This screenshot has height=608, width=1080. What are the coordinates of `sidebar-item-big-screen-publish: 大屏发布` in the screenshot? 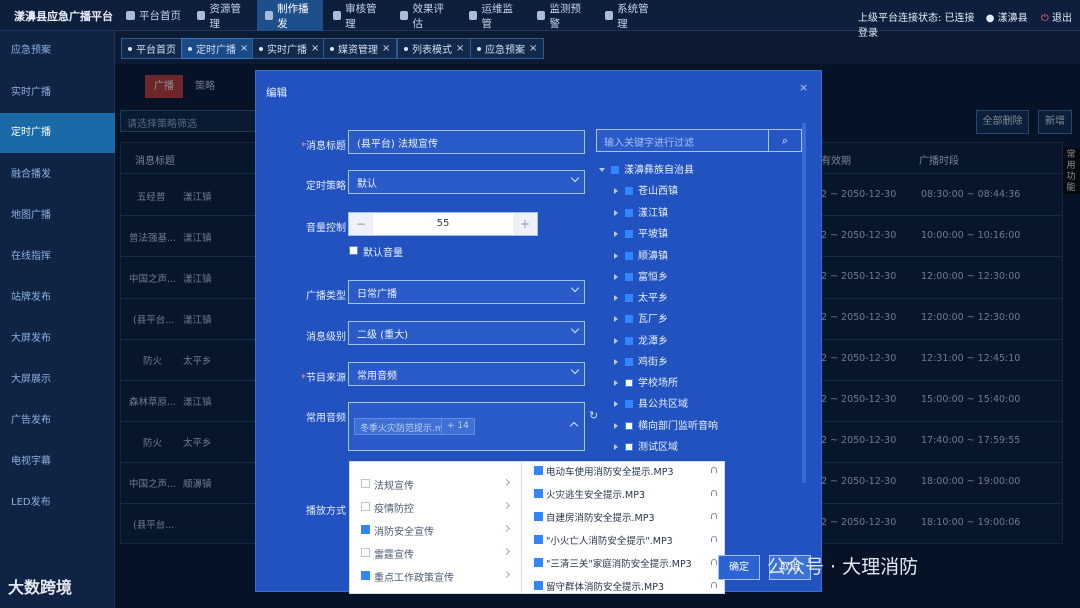 It's located at (57, 339).